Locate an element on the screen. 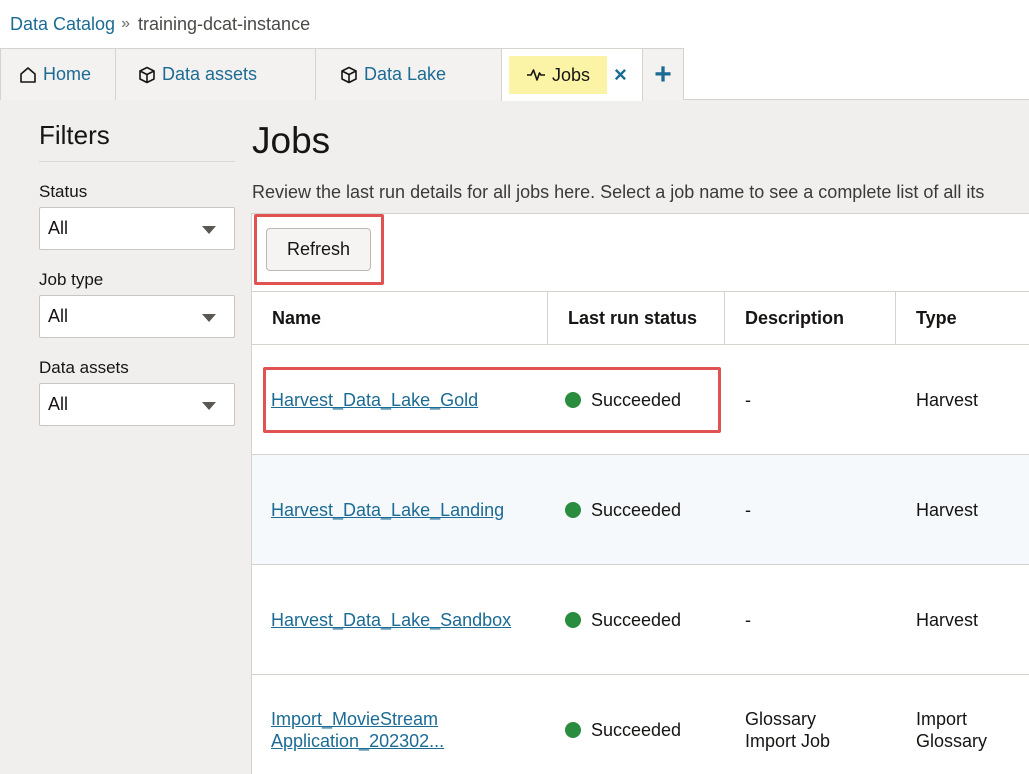 The height and width of the screenshot is (774, 1029). close-tab-icon: × is located at coordinates (623, 75).